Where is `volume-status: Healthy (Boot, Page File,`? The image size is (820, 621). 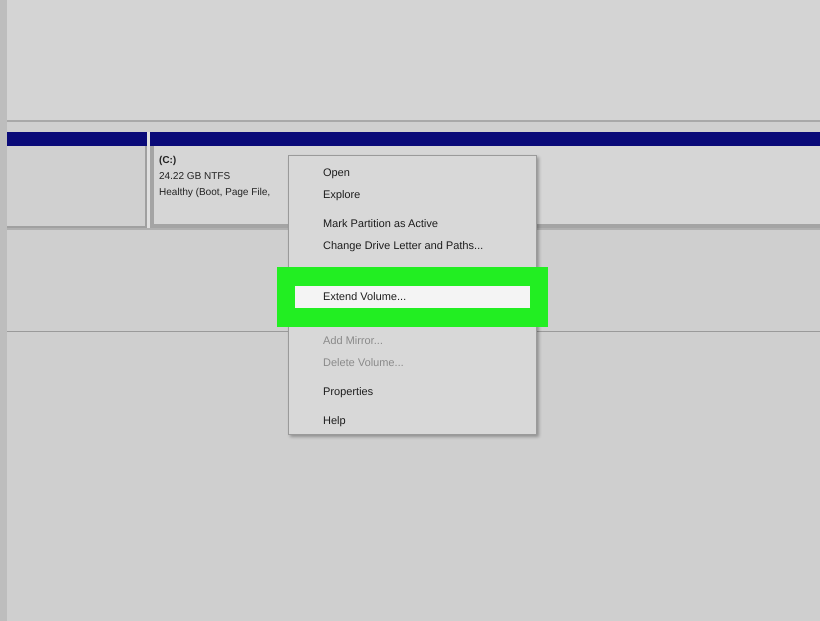
volume-status: Healthy (Boot, Page File, is located at coordinates (214, 193).